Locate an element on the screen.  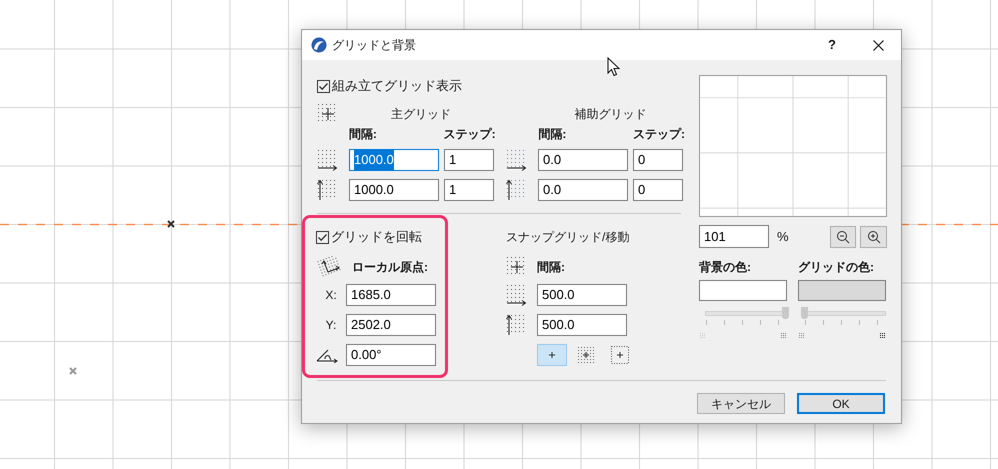
field-label: 間隔: is located at coordinates (551, 267).